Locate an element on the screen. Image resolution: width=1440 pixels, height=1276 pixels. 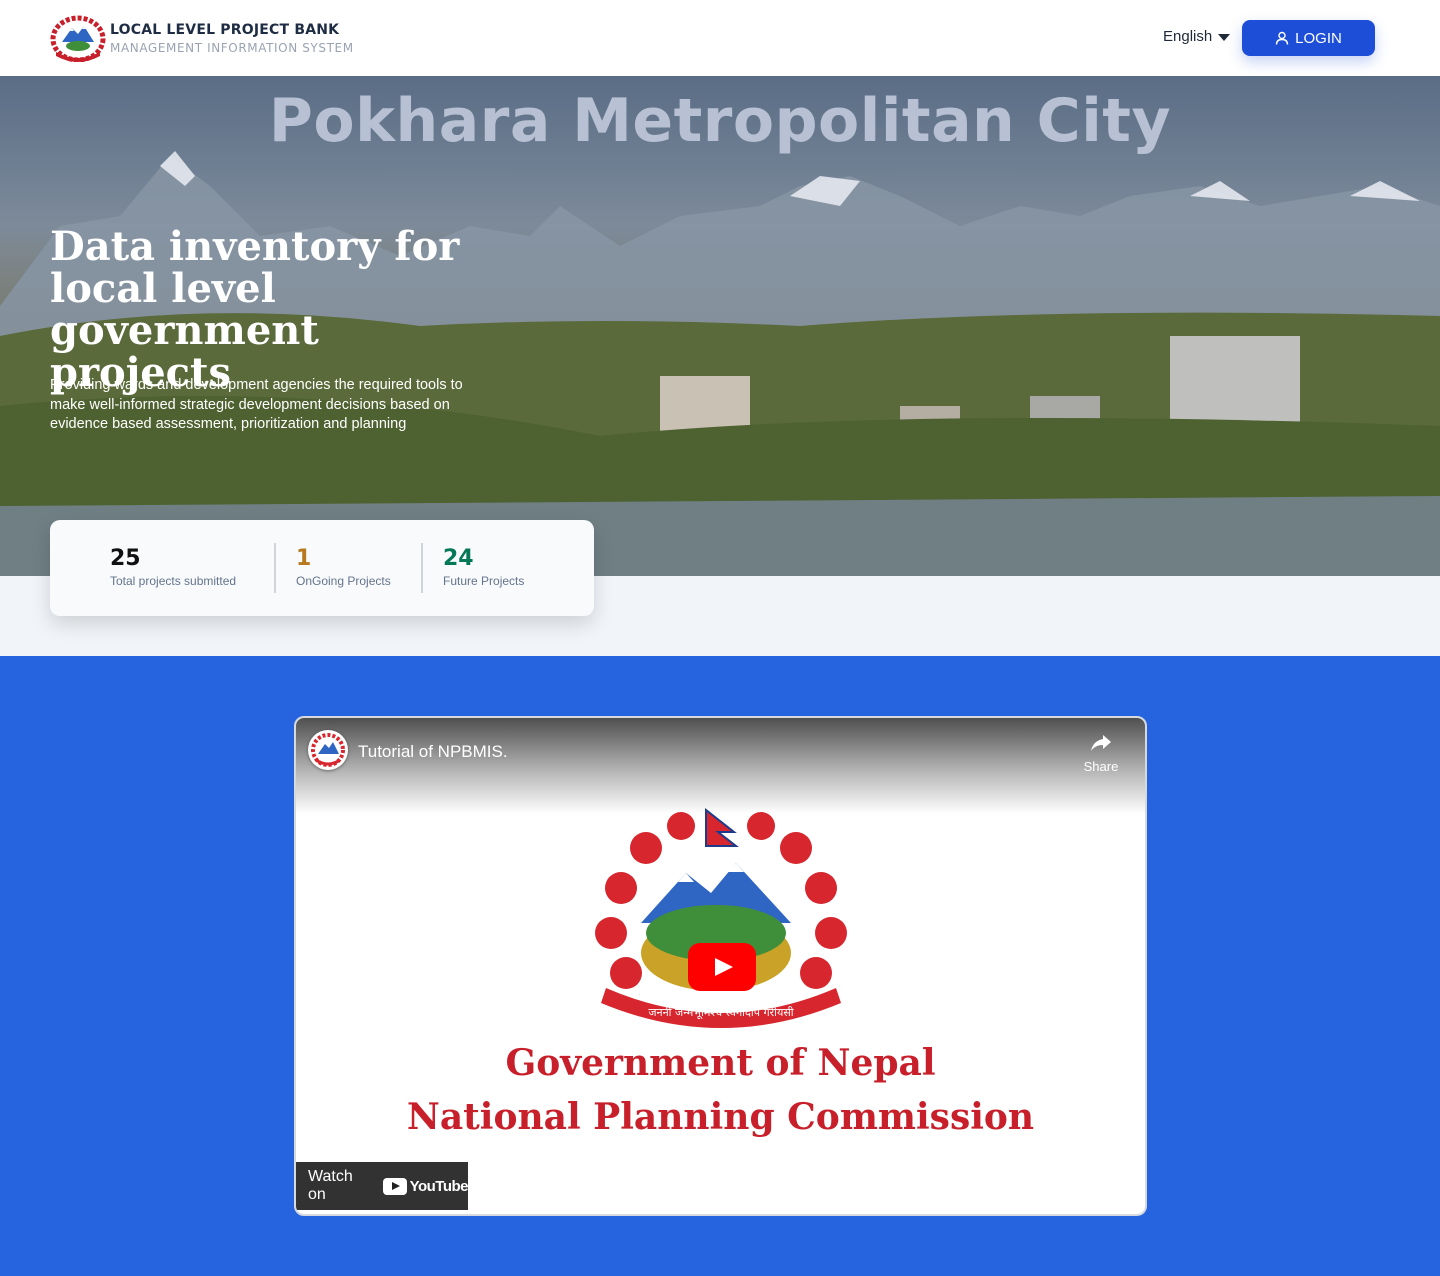
share-arrow-icon is located at coordinates (1101, 743).